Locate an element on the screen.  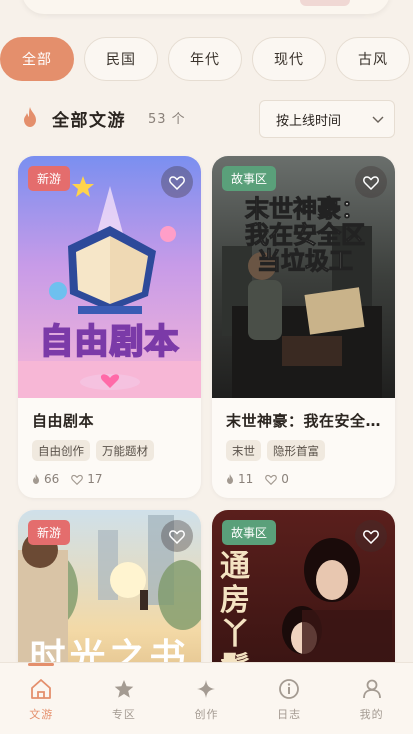
play-count: 11 is located at coordinates (239, 479).